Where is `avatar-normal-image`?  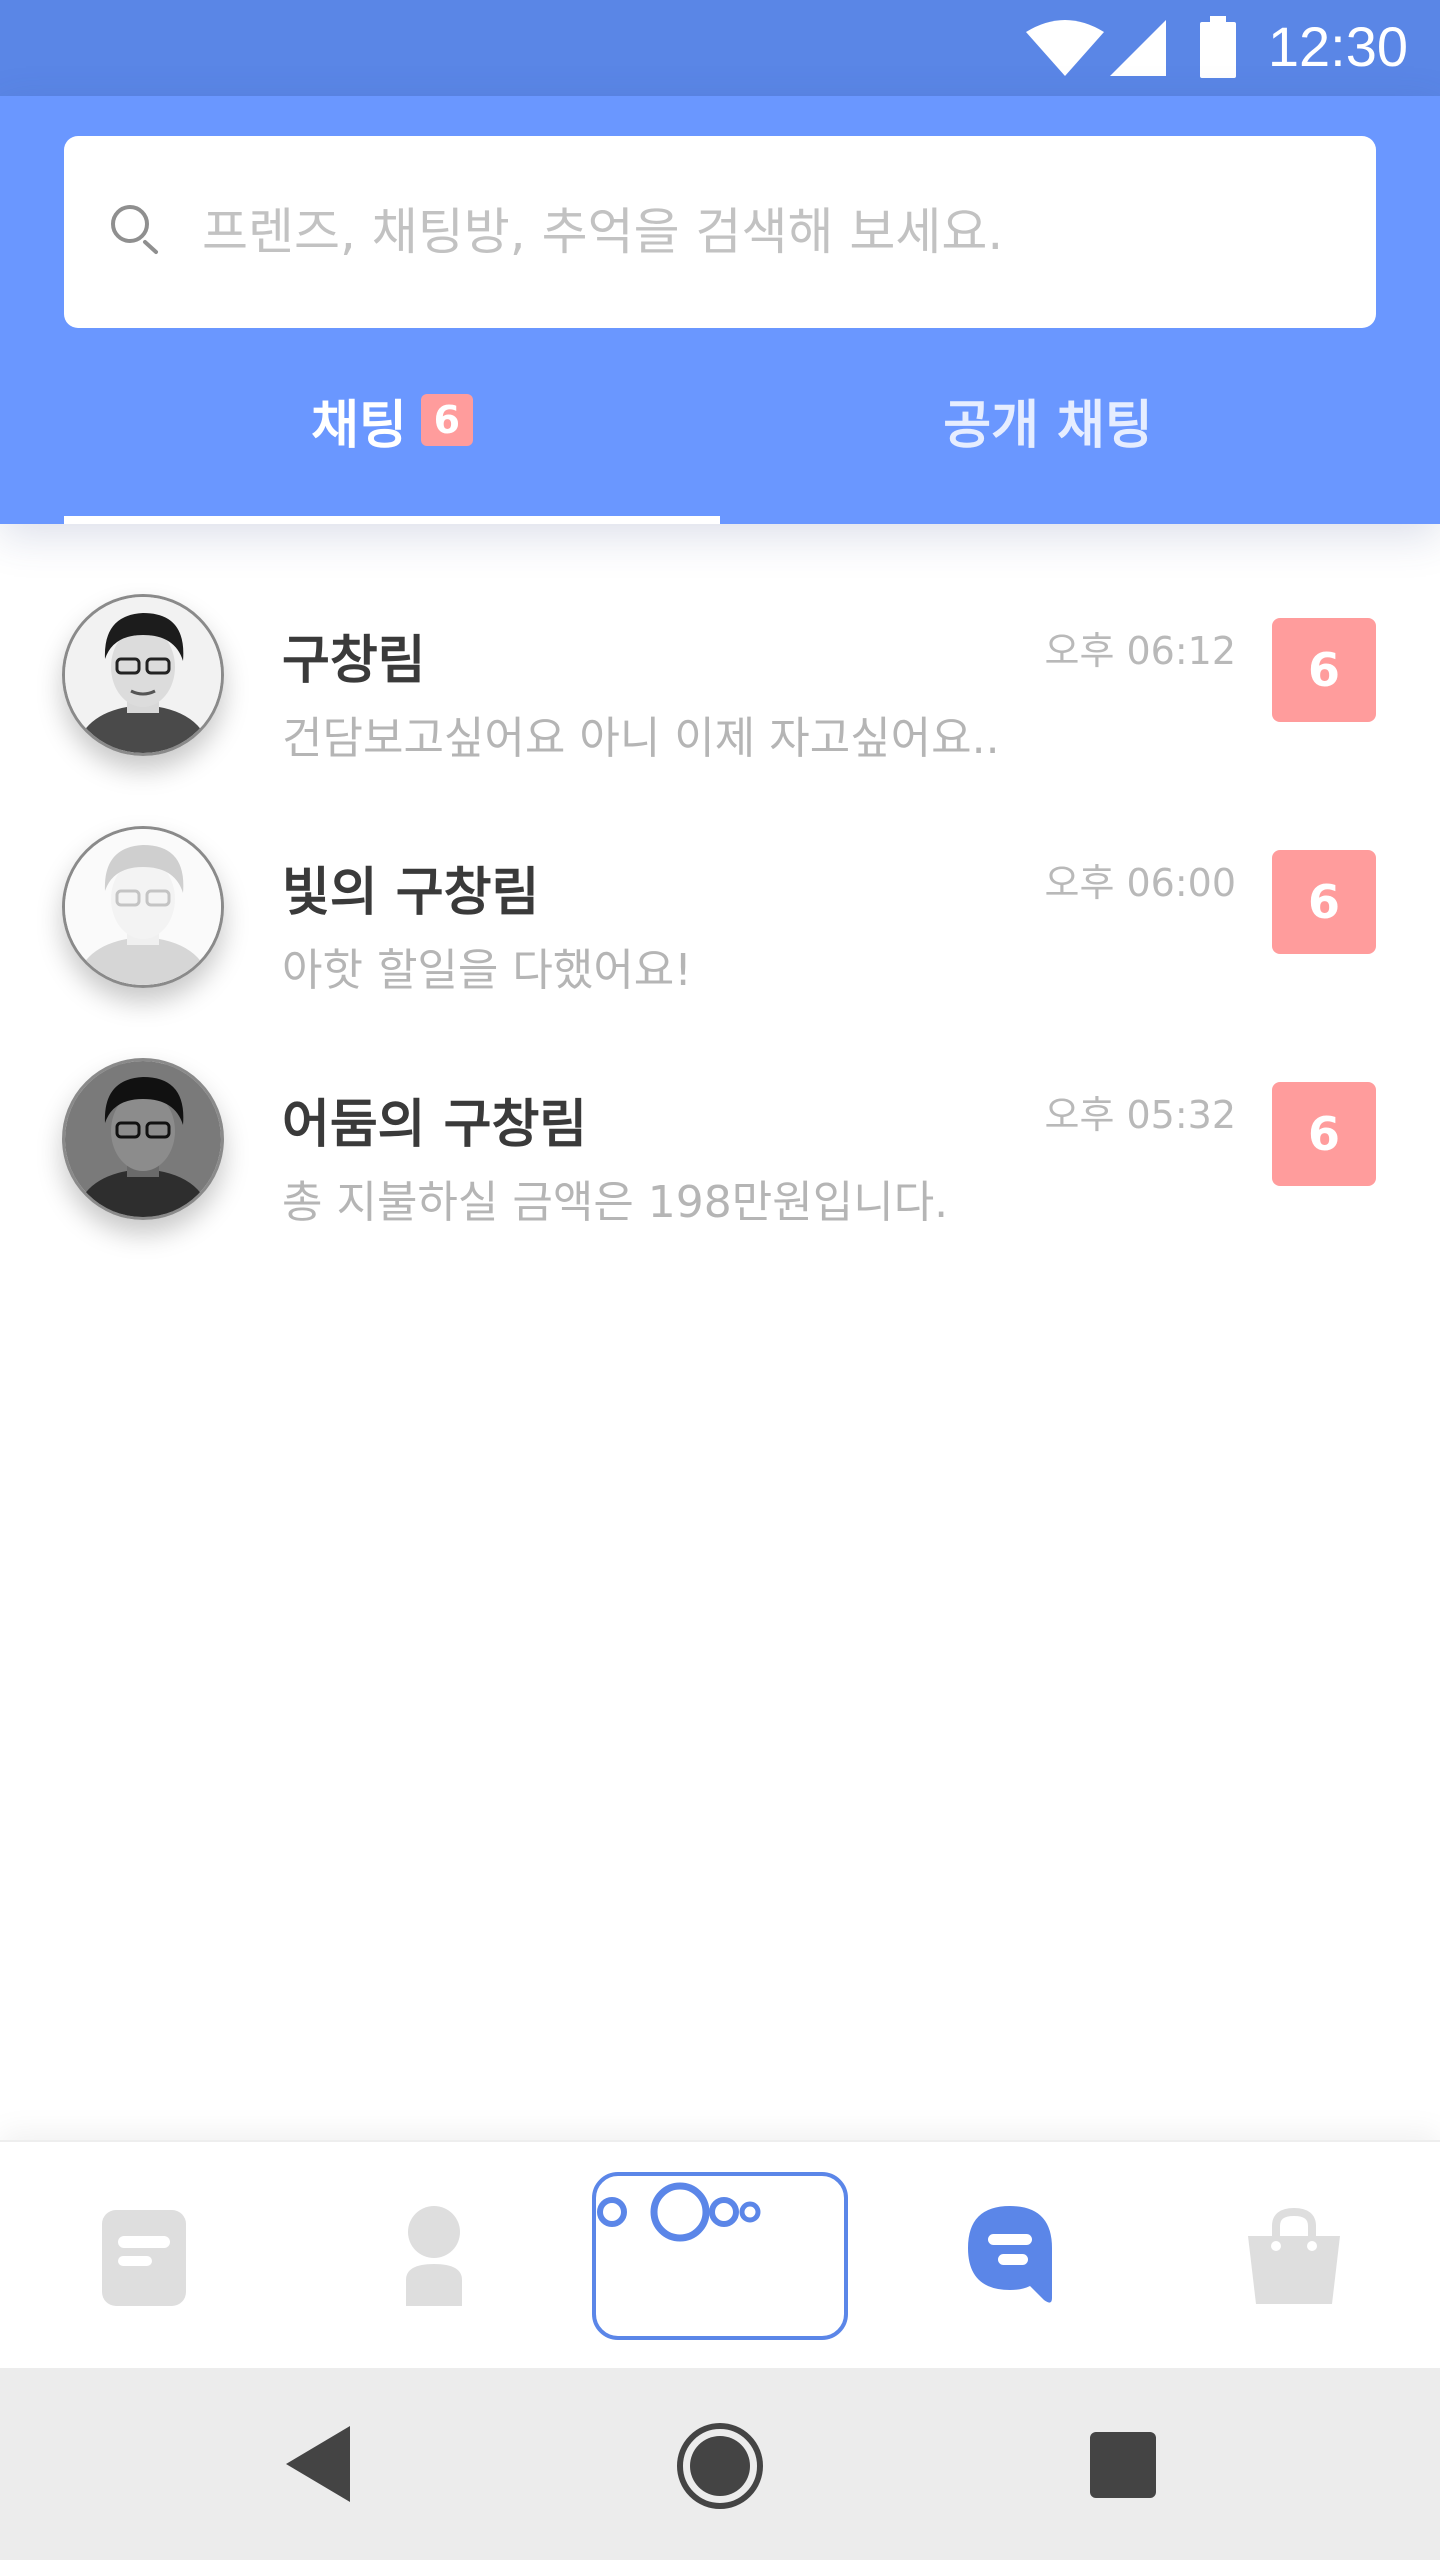 avatar-normal-image is located at coordinates (143, 675).